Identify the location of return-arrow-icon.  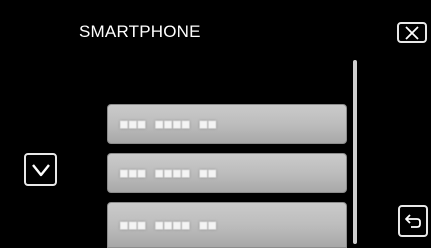
(413, 221).